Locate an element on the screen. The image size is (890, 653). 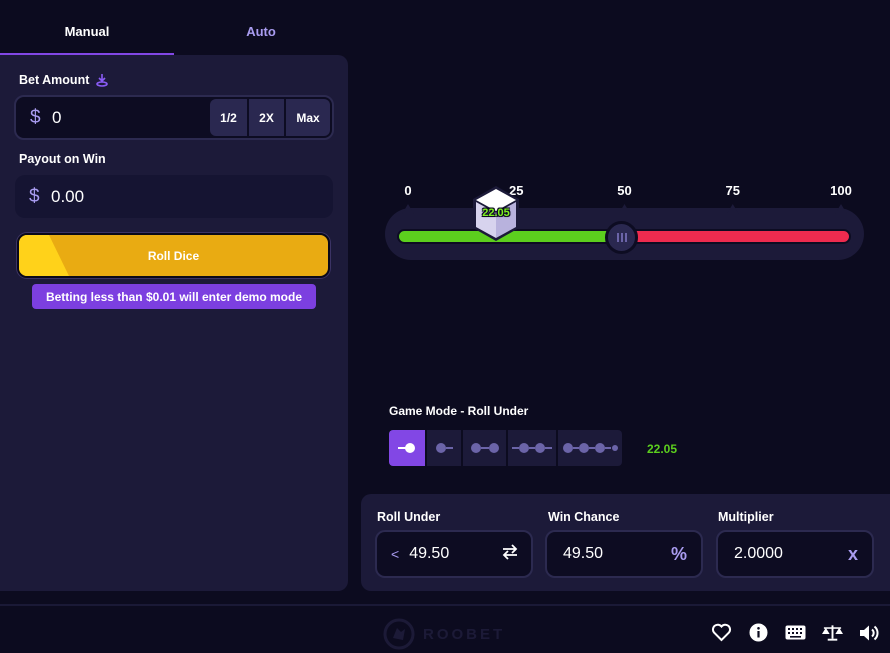
roll-under-field: < 49.50 is located at coordinates (454, 554).